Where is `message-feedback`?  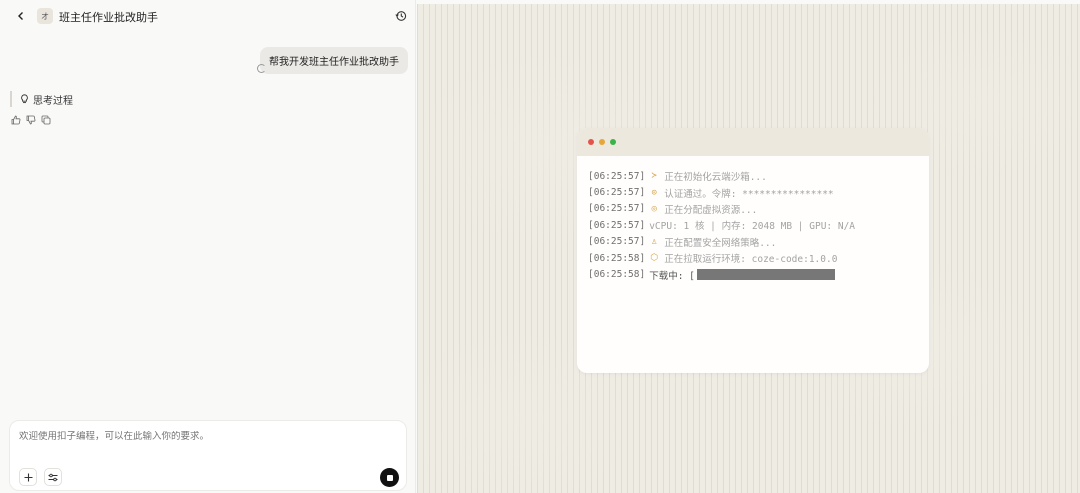
message-feedback is located at coordinates (30, 119).